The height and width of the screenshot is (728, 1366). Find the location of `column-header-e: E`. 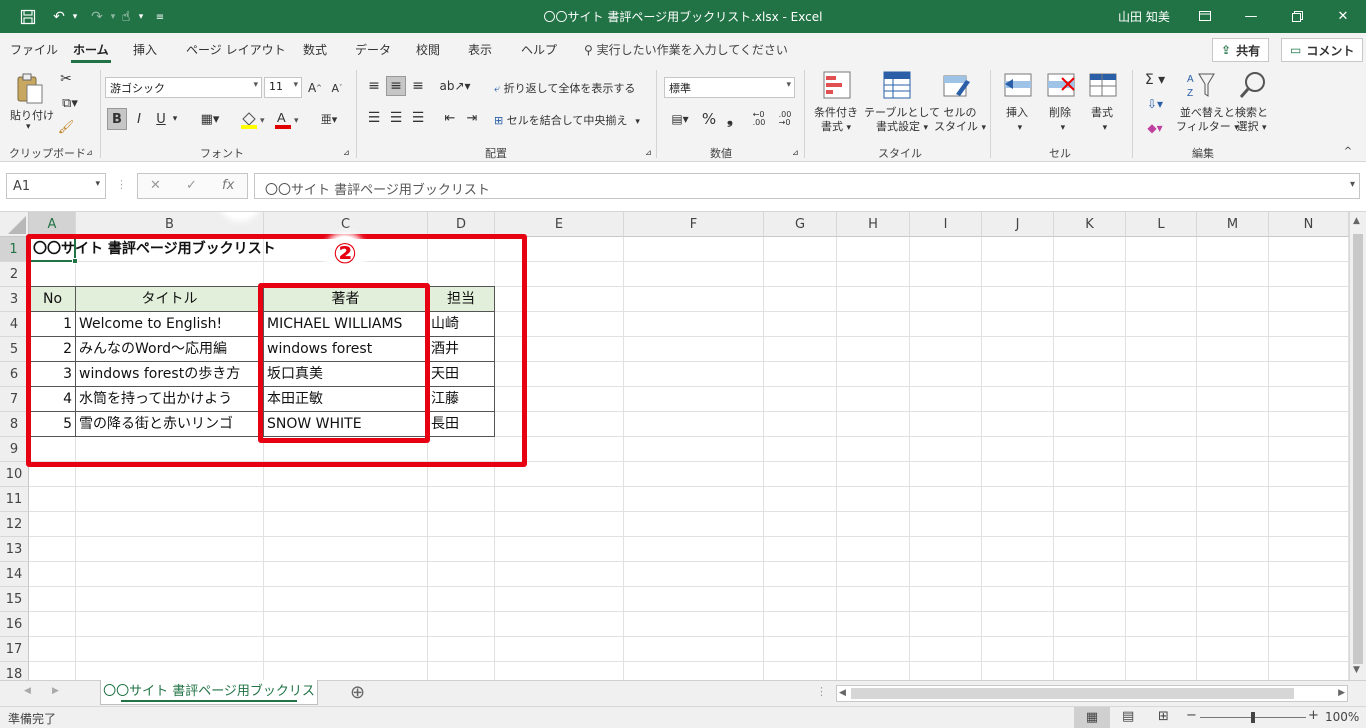

column-header-e: E is located at coordinates (559, 224).